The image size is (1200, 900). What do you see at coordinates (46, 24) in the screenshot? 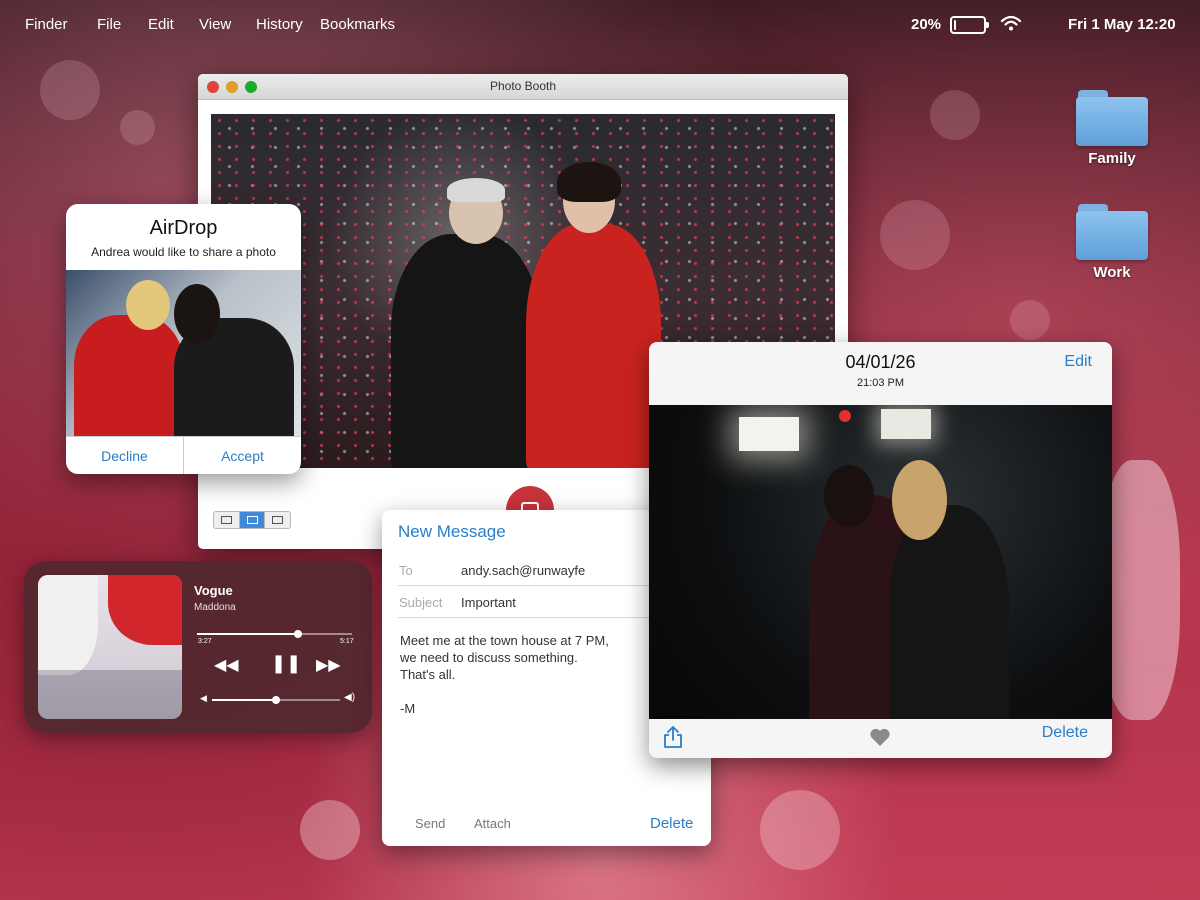
I see `menu-finder: Finder` at bounding box center [46, 24].